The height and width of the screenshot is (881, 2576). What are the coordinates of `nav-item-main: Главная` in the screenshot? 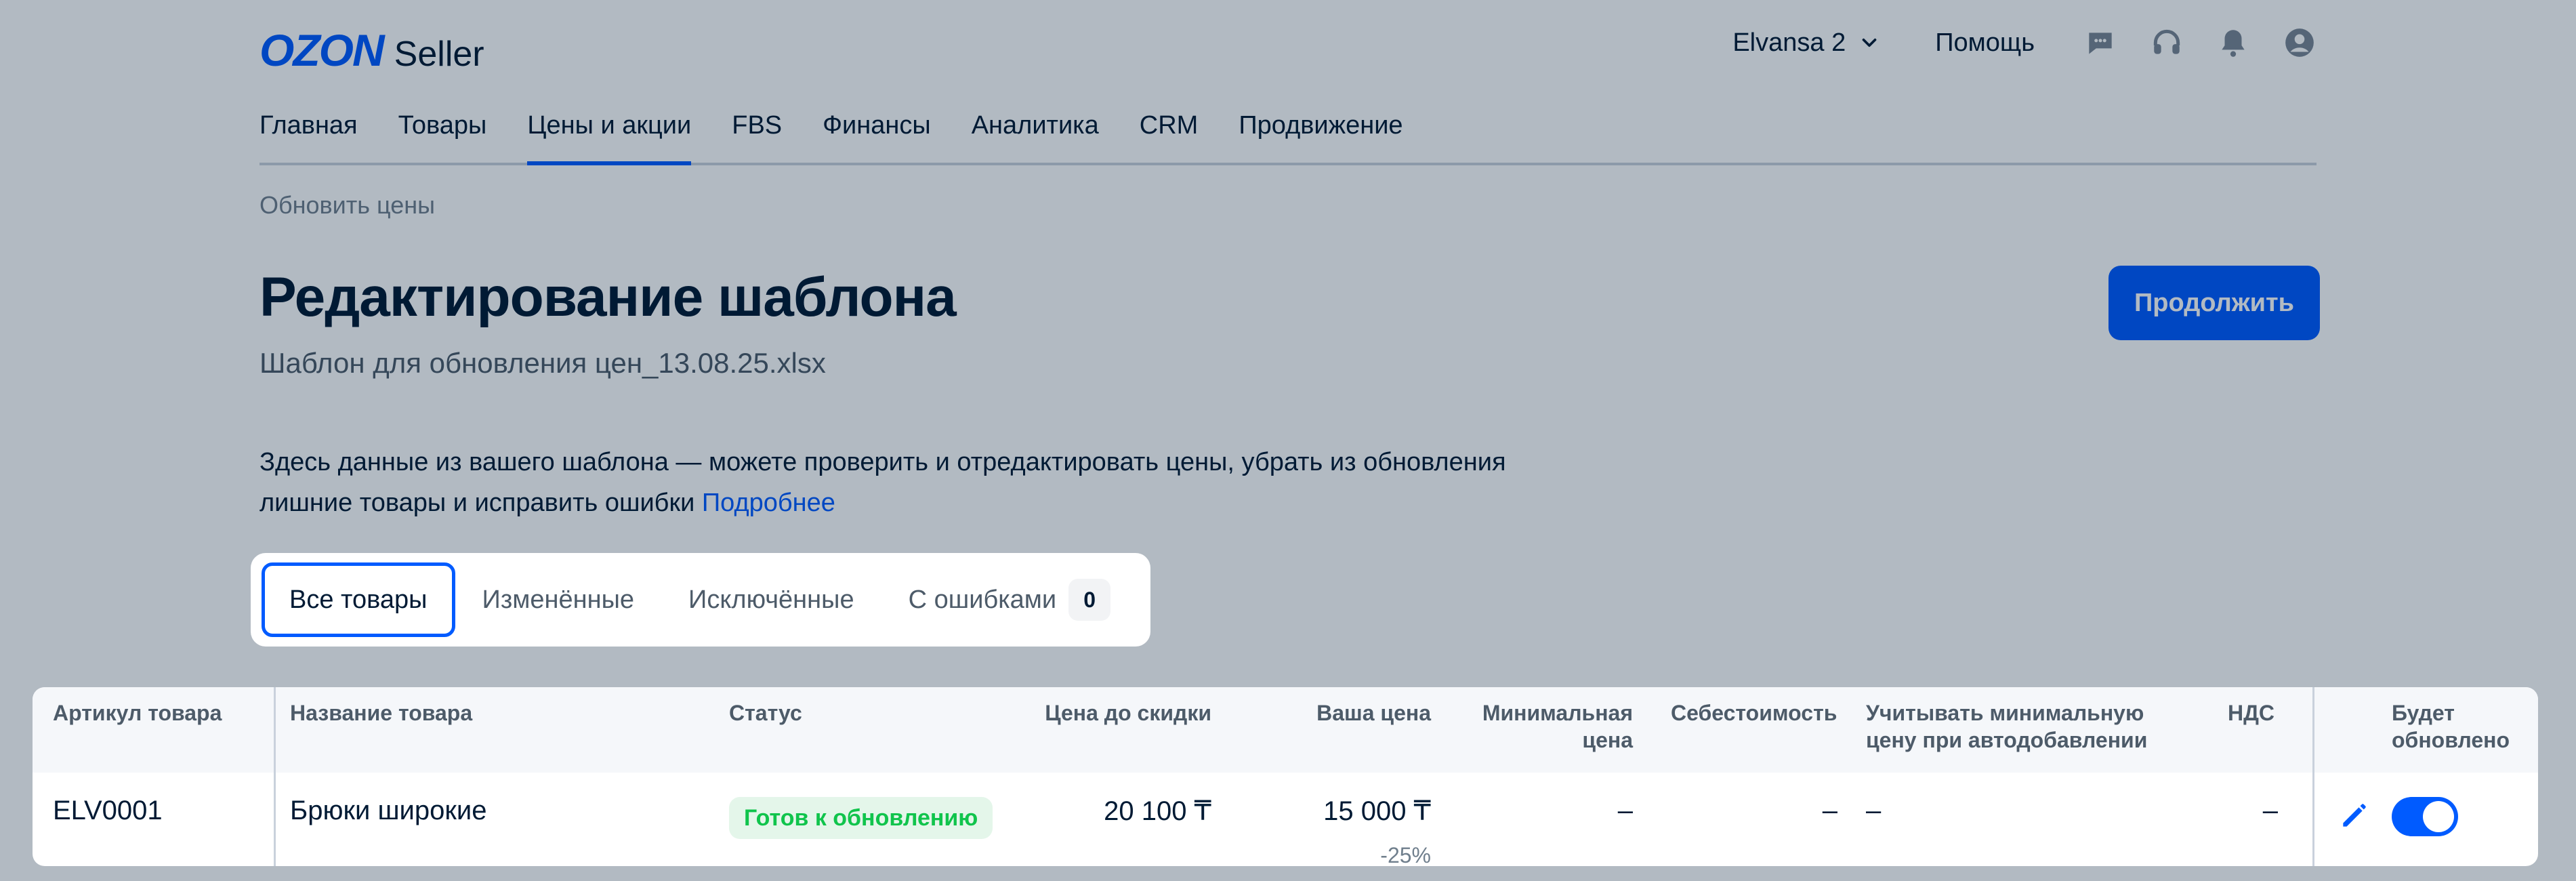 It's located at (308, 129).